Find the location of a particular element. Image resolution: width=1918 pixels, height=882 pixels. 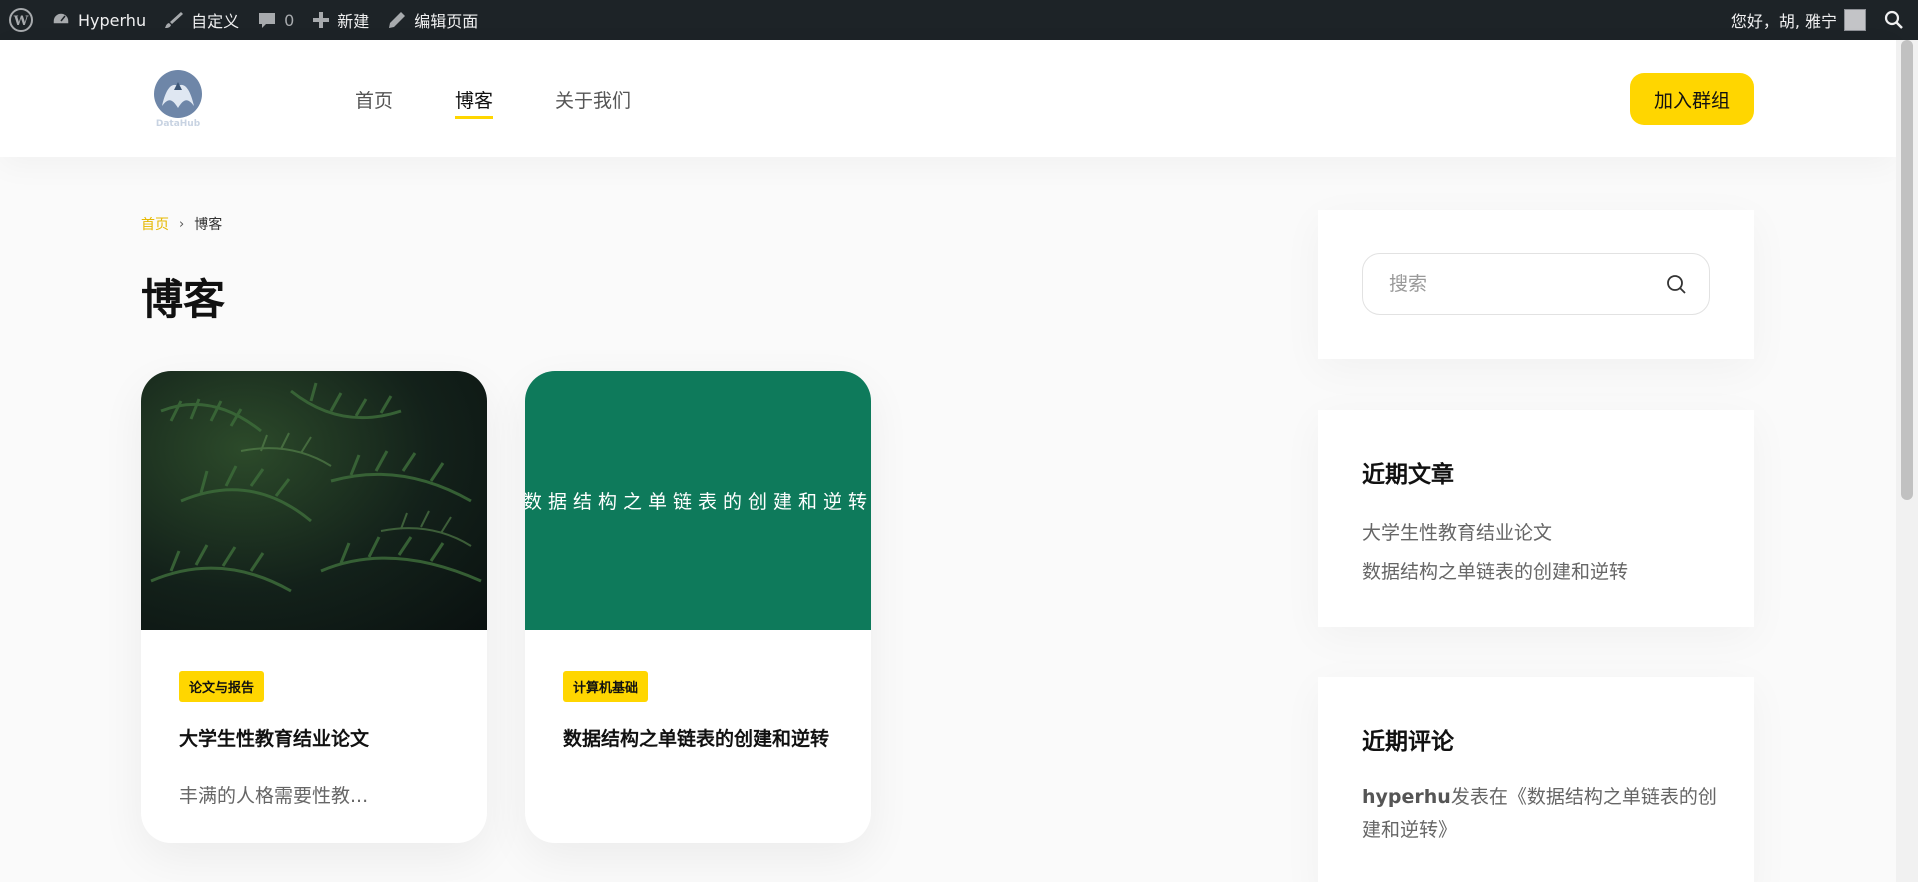

breadcrumb: 首页 › 博客 is located at coordinates (181, 224).